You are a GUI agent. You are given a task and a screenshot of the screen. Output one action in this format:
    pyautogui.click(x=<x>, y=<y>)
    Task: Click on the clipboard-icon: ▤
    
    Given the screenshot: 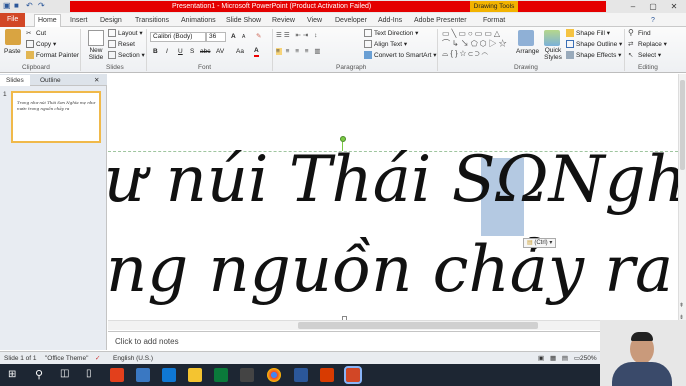 What is the action you would take?
    pyautogui.click(x=530, y=243)
    